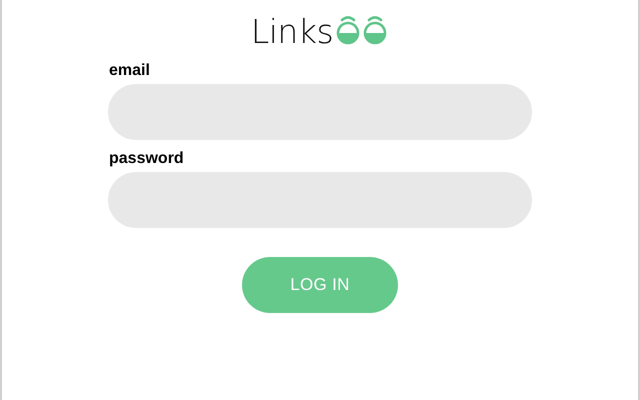 The width and height of the screenshot is (640, 400). Describe the element at coordinates (129, 71) in the screenshot. I see `field-label: email` at that location.